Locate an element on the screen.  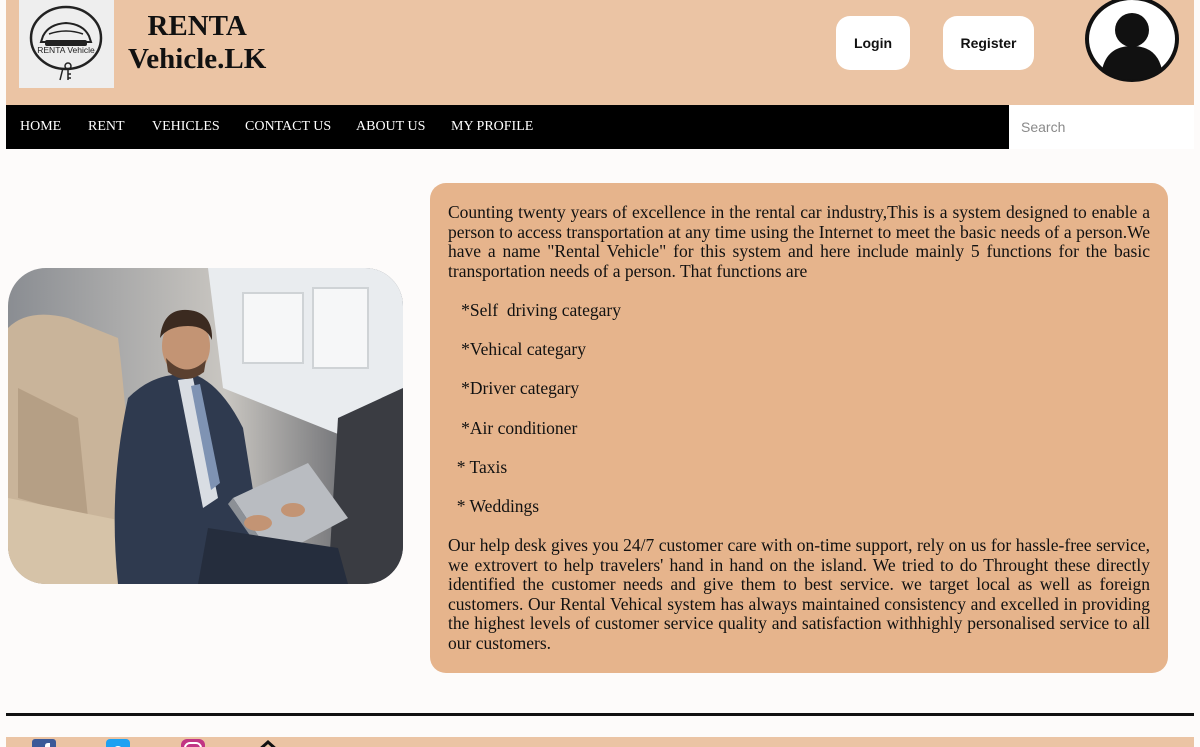
feature-item: * Taxis is located at coordinates (478, 466).